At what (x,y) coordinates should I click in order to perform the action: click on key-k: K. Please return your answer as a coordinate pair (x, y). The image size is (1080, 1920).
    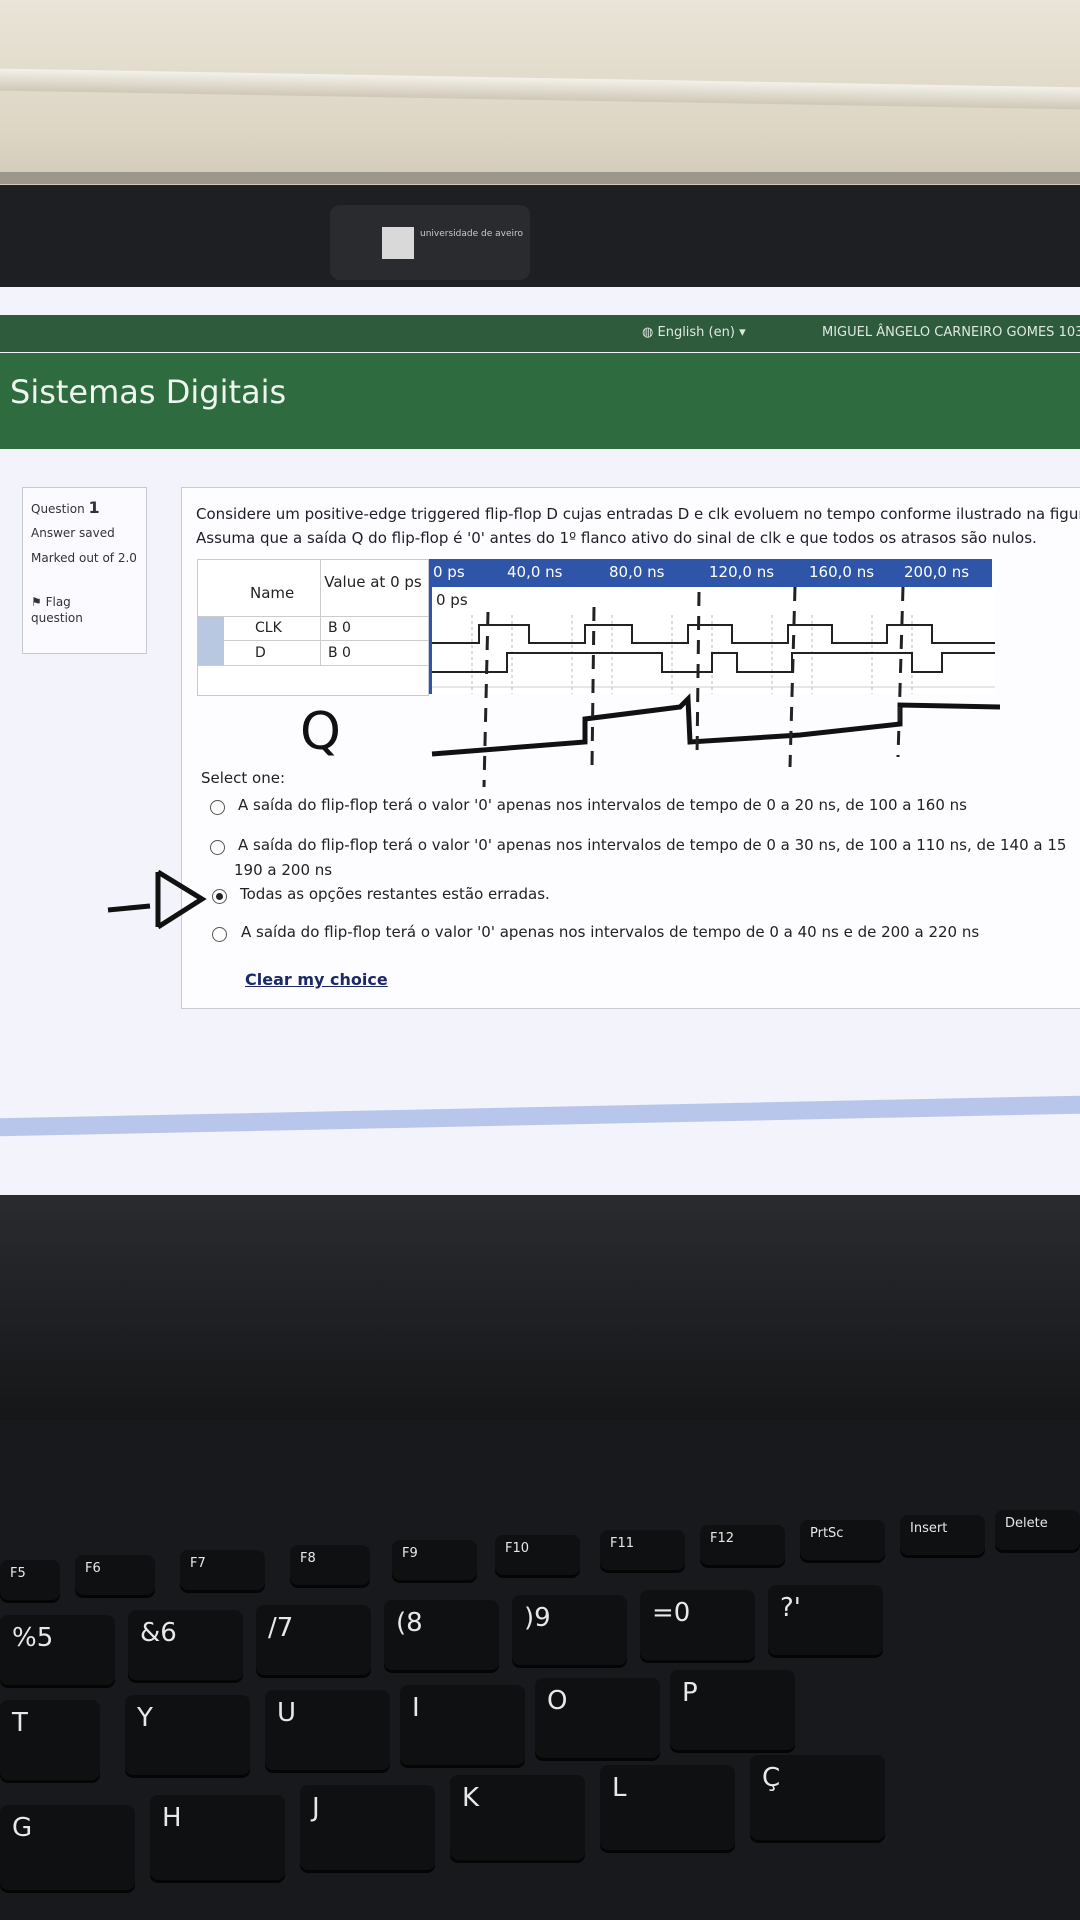
    Looking at the image, I should click on (517, 1817).